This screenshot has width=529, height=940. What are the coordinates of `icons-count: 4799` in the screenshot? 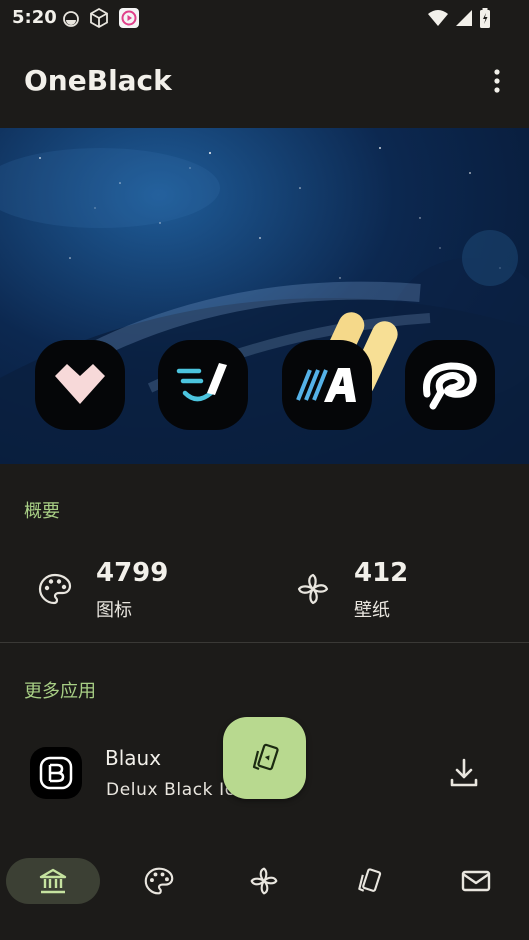 It's located at (132, 573).